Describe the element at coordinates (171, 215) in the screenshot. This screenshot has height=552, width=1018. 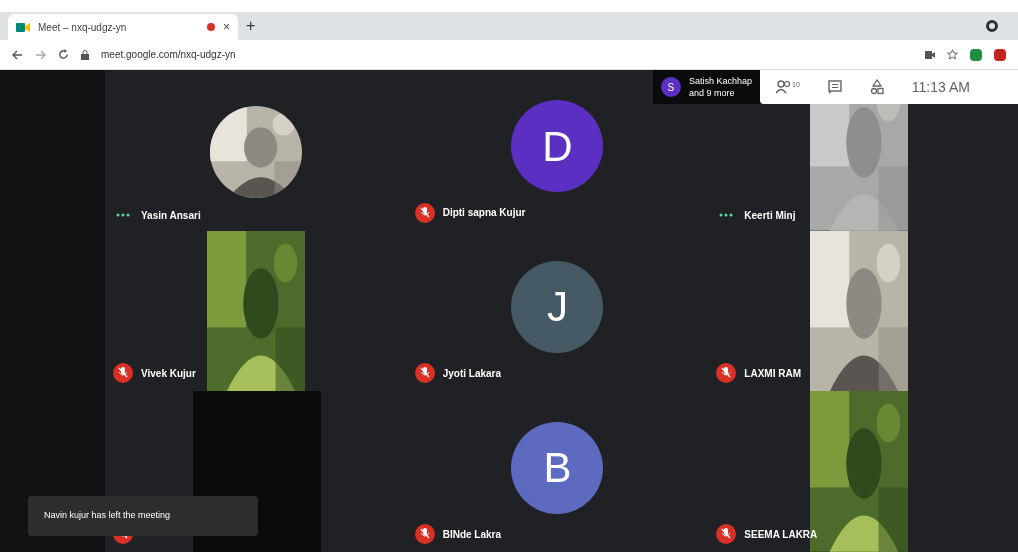
I see `participant-name: Yasin Ansari` at that location.